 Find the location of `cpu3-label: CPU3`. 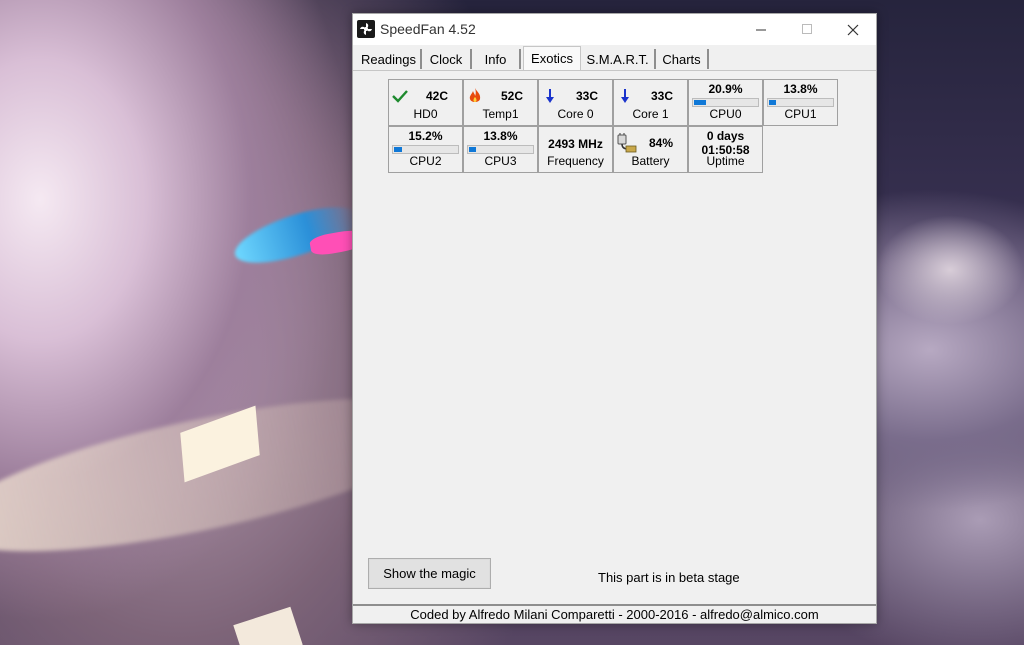

cpu3-label: CPU3 is located at coordinates (500, 161).